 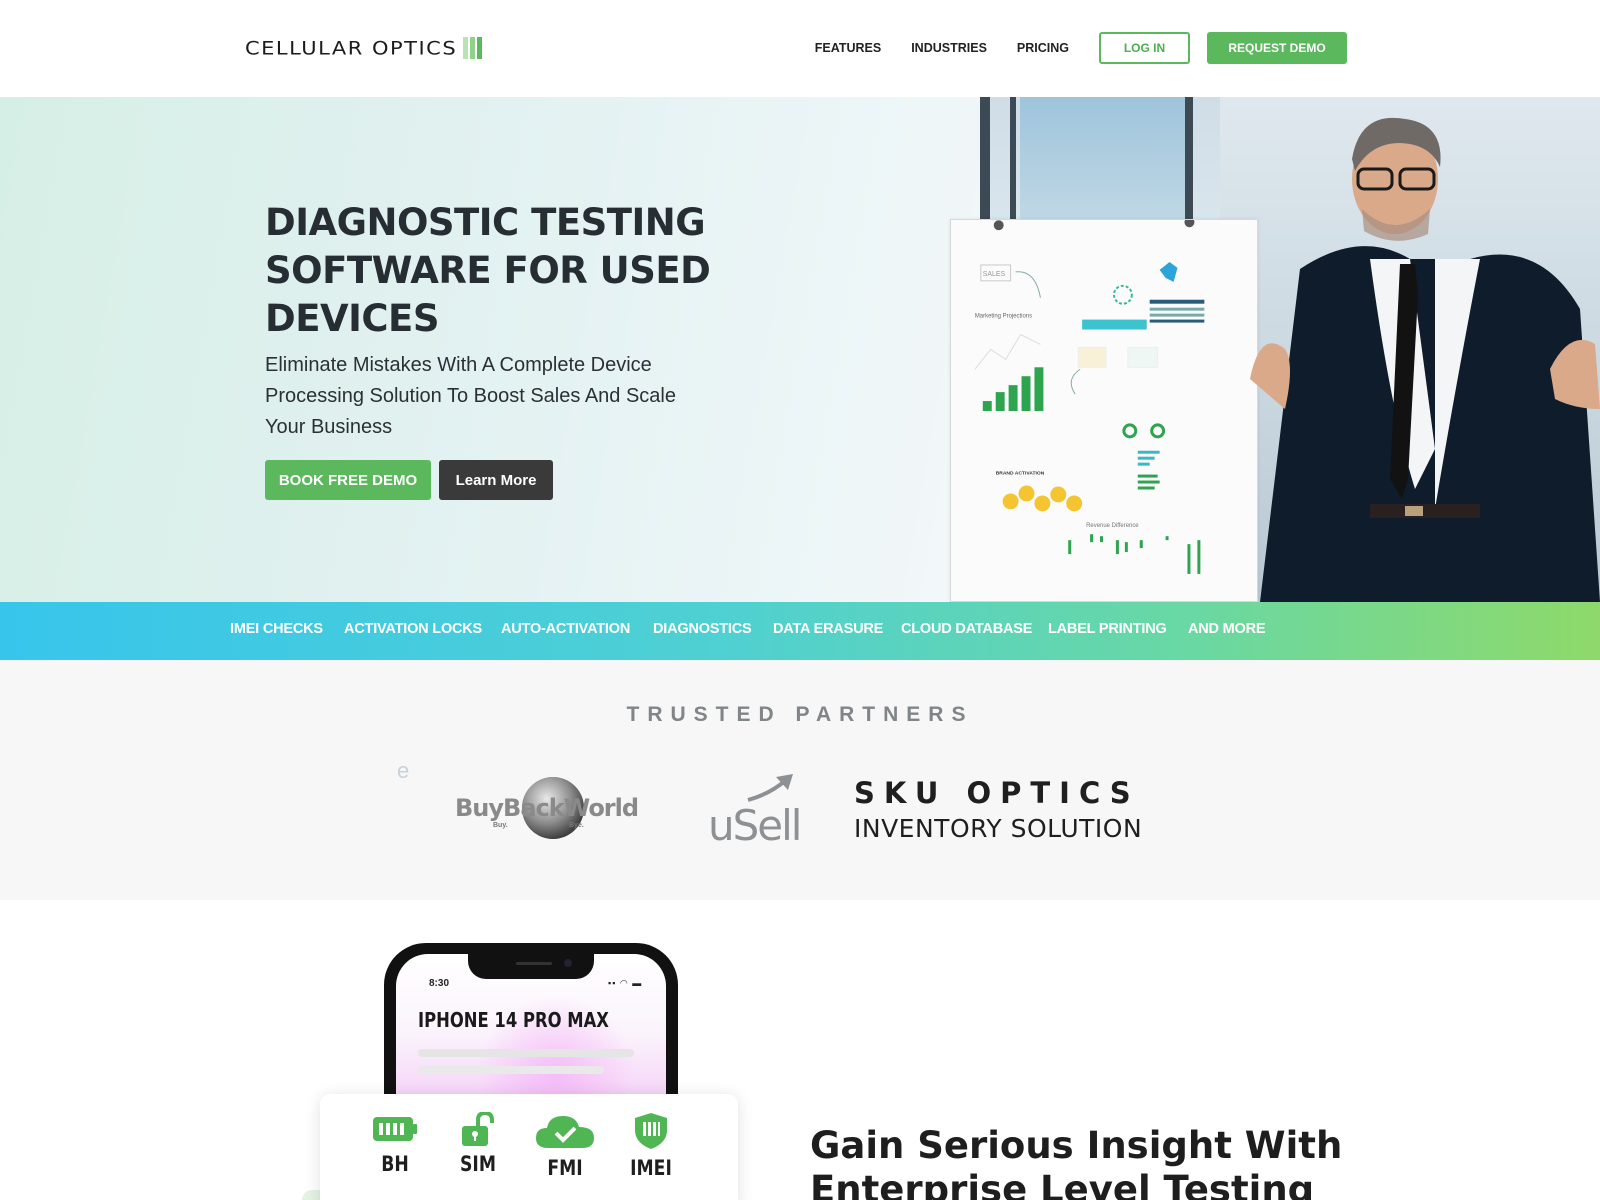 What do you see at coordinates (998, 828) in the screenshot?
I see `sku-optics-tagline: INVENTORY SOLUTION` at bounding box center [998, 828].